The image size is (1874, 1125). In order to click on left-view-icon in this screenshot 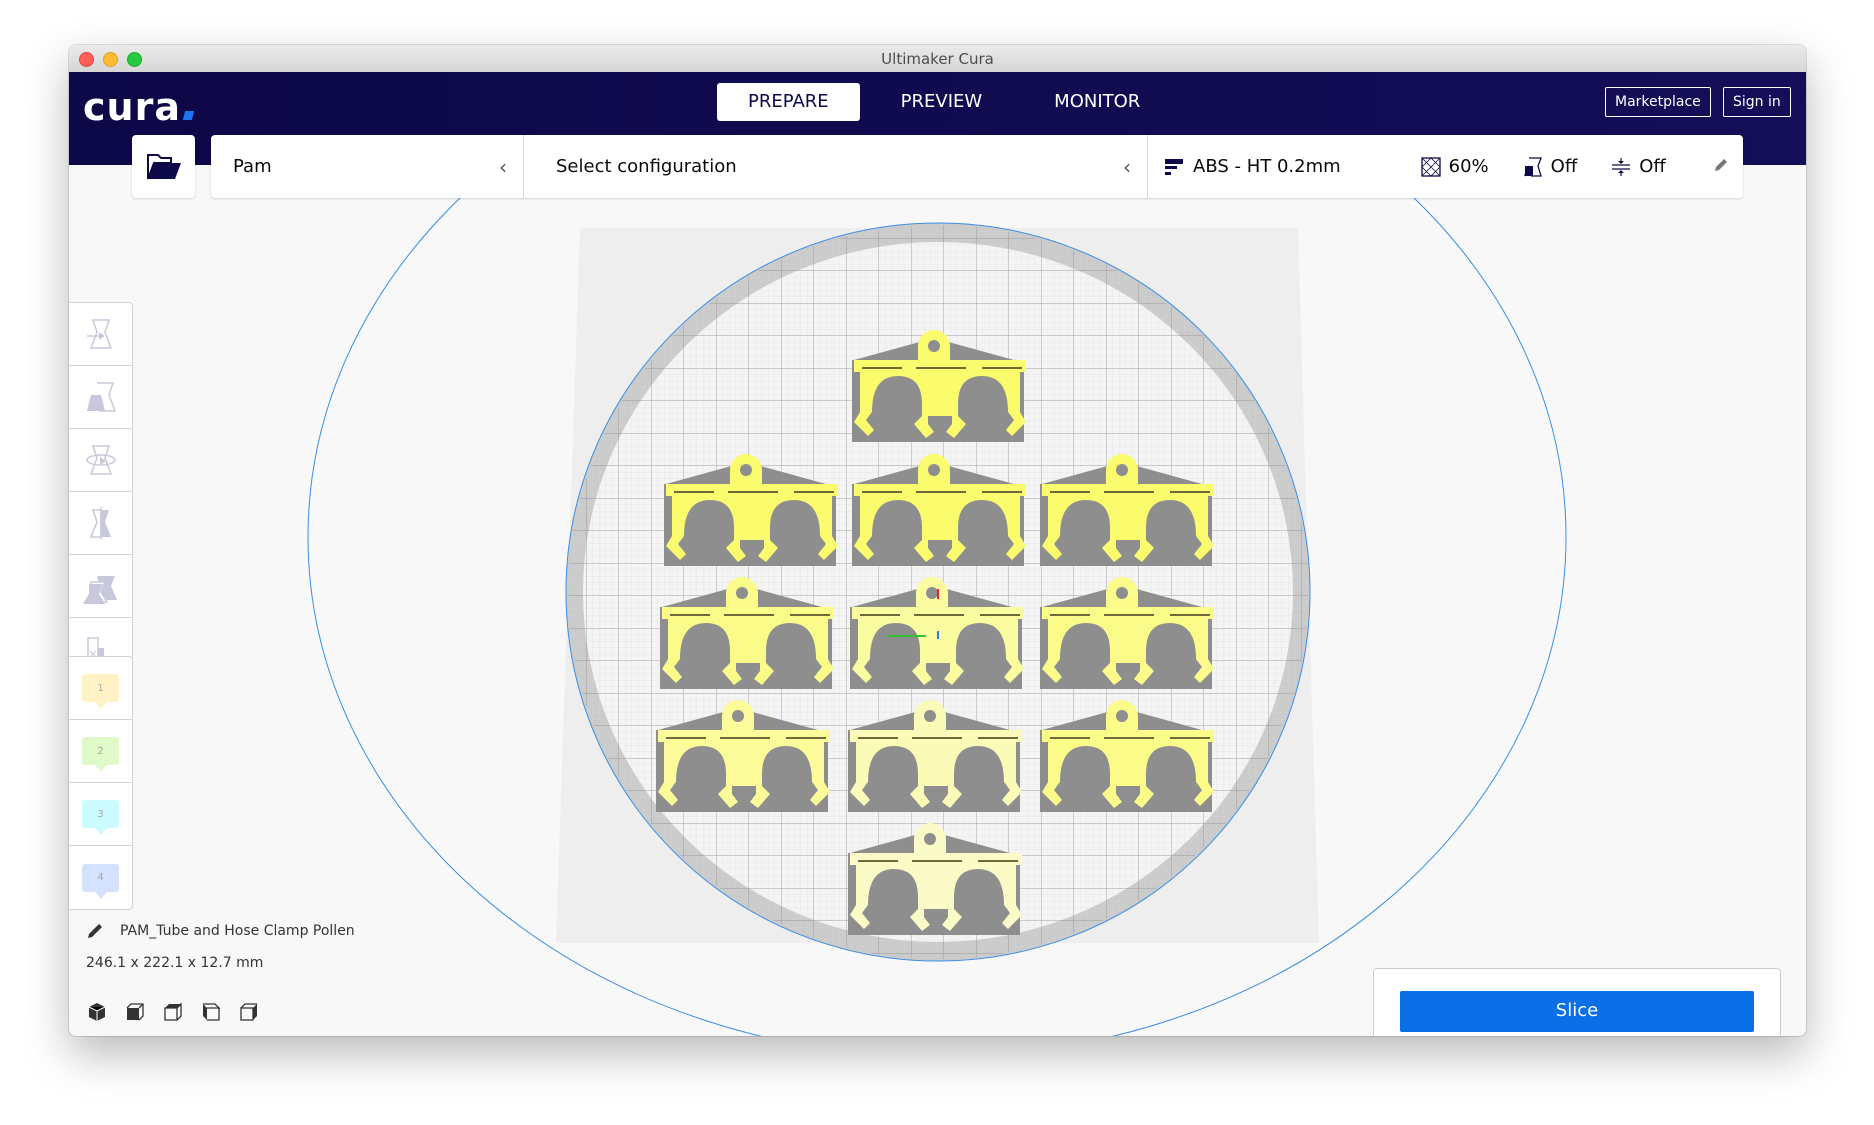, I will do `click(212, 1012)`.